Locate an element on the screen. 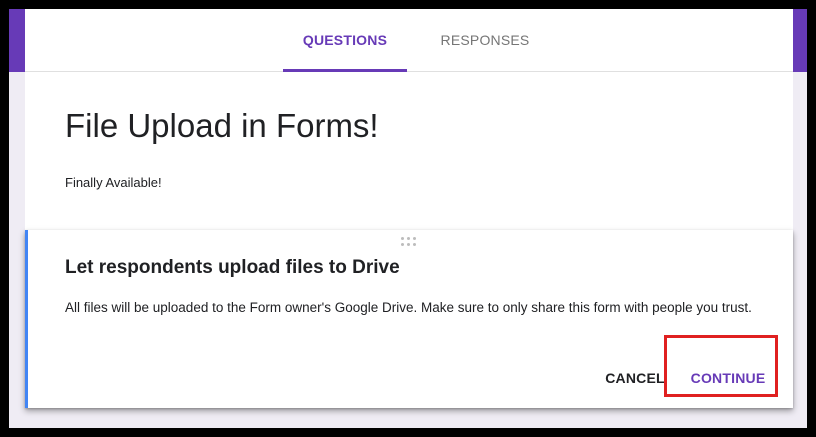 Image resolution: width=816 pixels, height=437 pixels. tab-questions: QUESTIONS is located at coordinates (345, 40).